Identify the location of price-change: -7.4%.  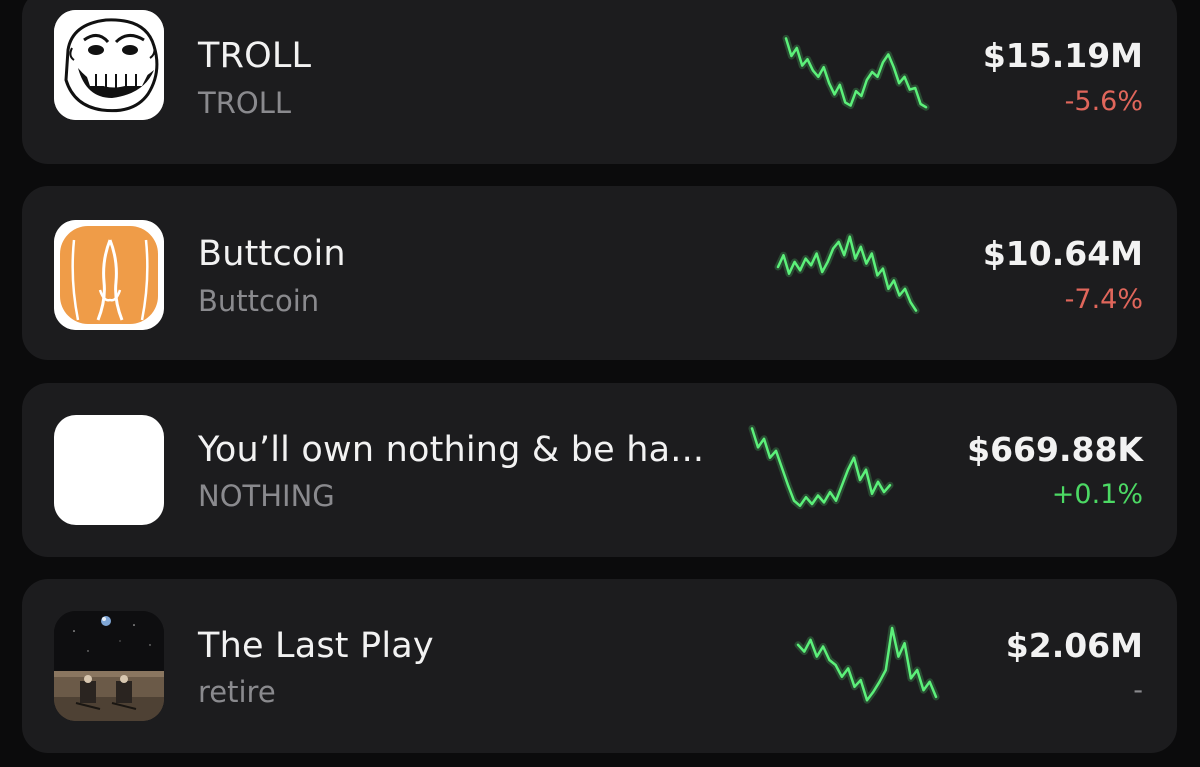
(1103, 299).